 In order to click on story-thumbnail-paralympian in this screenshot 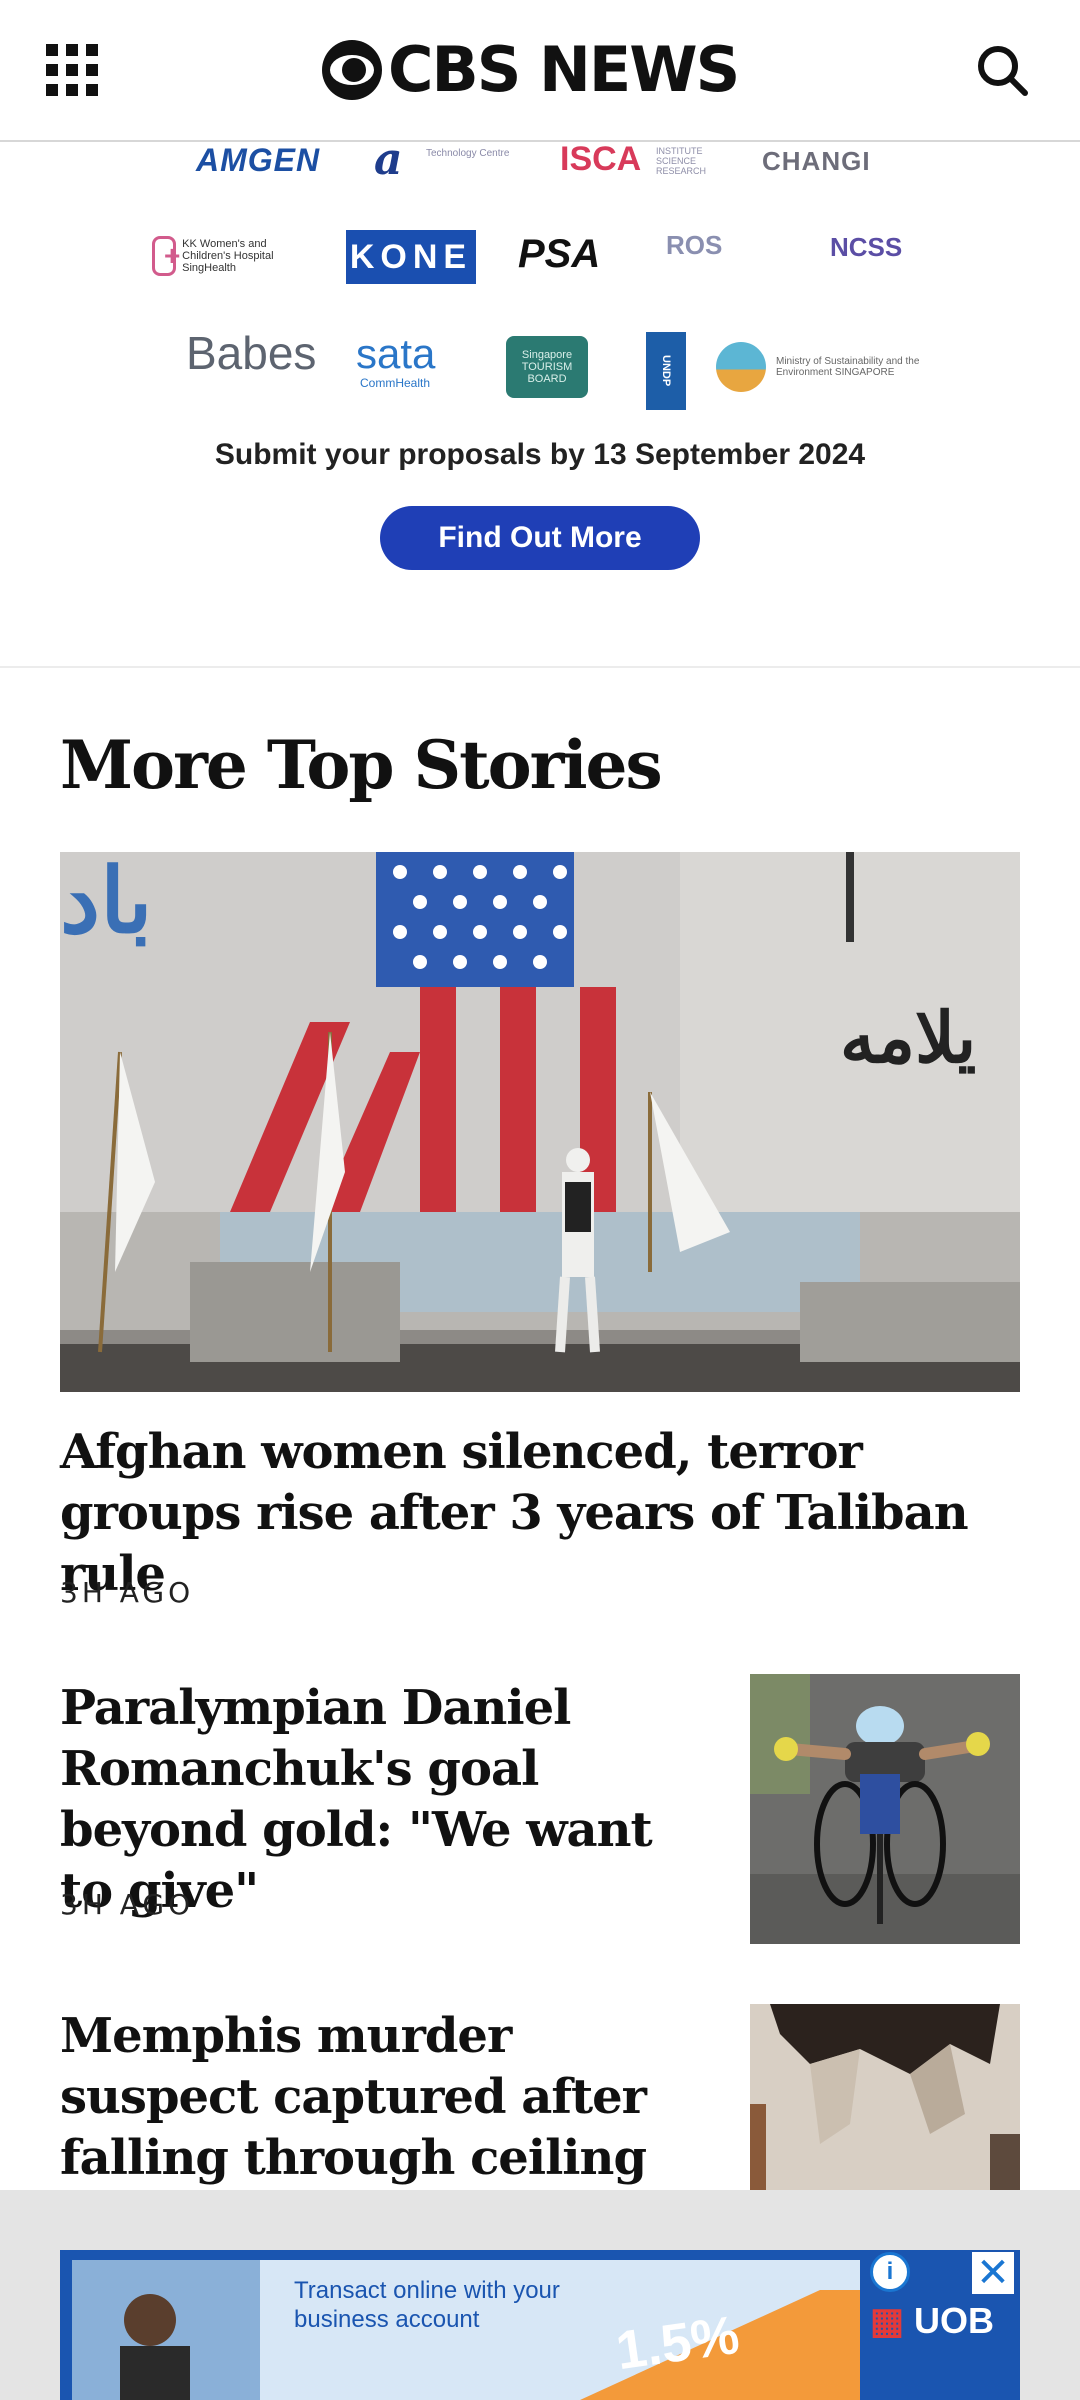, I will do `click(885, 1809)`.